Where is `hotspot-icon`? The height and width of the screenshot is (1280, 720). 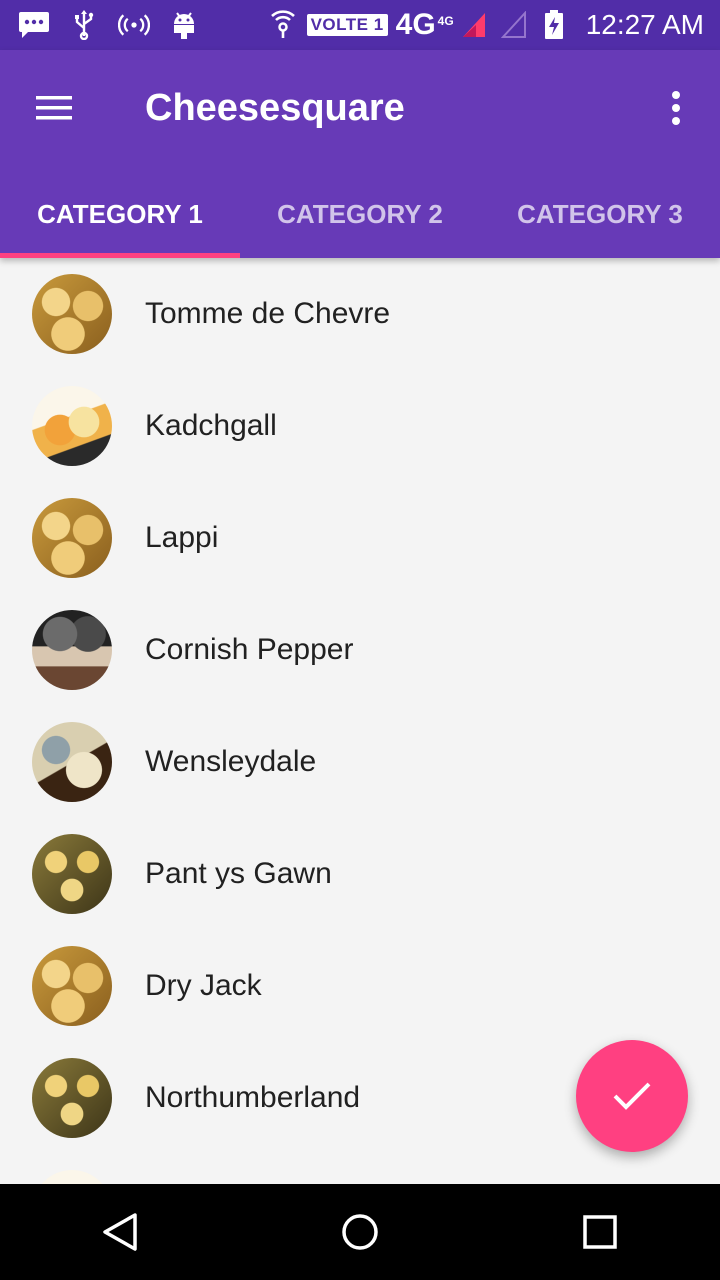 hotspot-icon is located at coordinates (134, 25).